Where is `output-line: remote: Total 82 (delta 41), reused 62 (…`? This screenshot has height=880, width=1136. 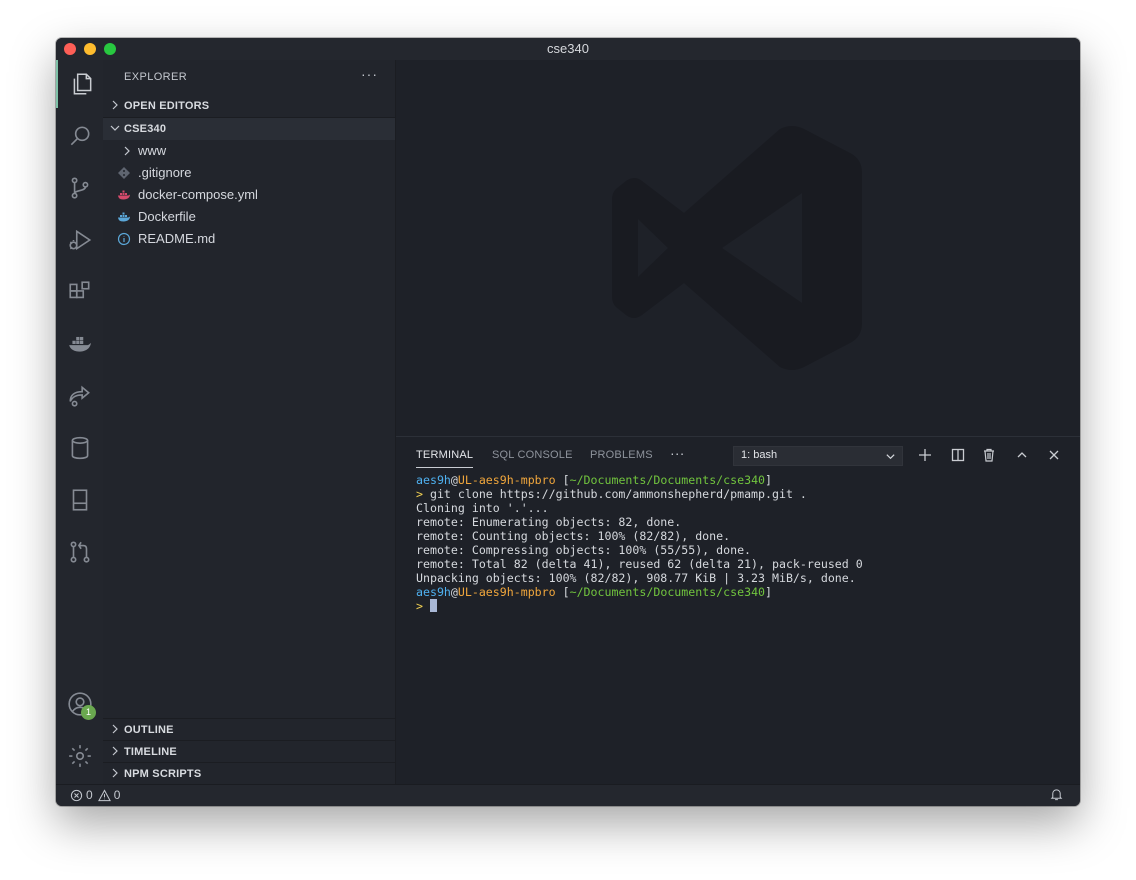
output-line: remote: Total 82 (delta 41), reused 62 (… is located at coordinates (639, 564).